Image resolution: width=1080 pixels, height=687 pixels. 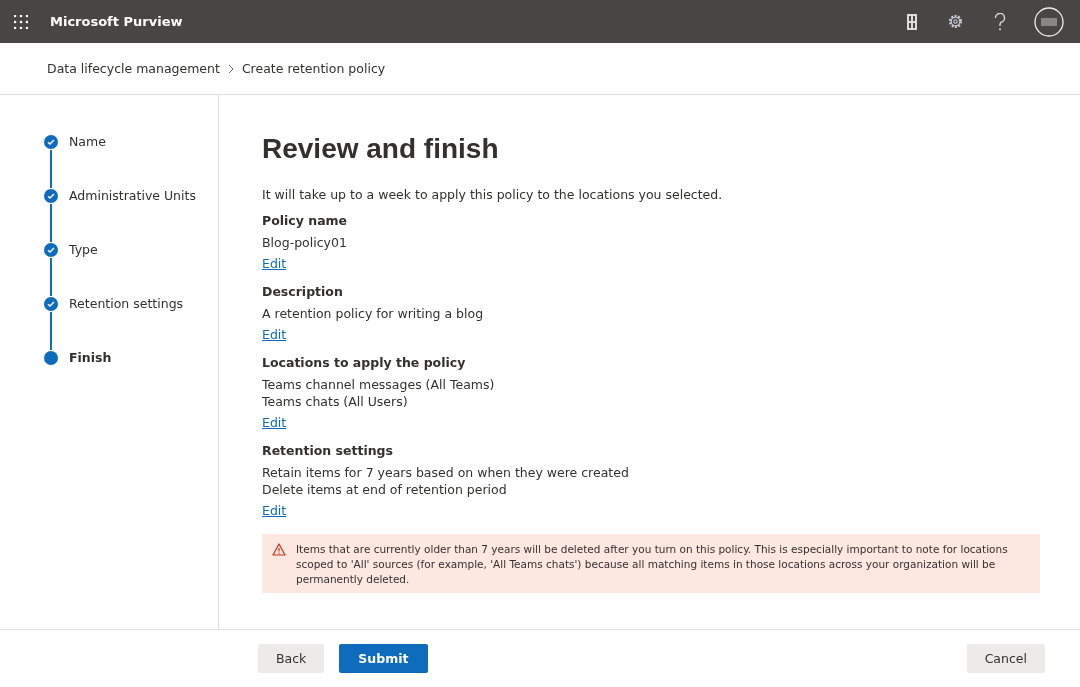 What do you see at coordinates (116, 21) in the screenshot?
I see `app-title: Microsoft Purview` at bounding box center [116, 21].